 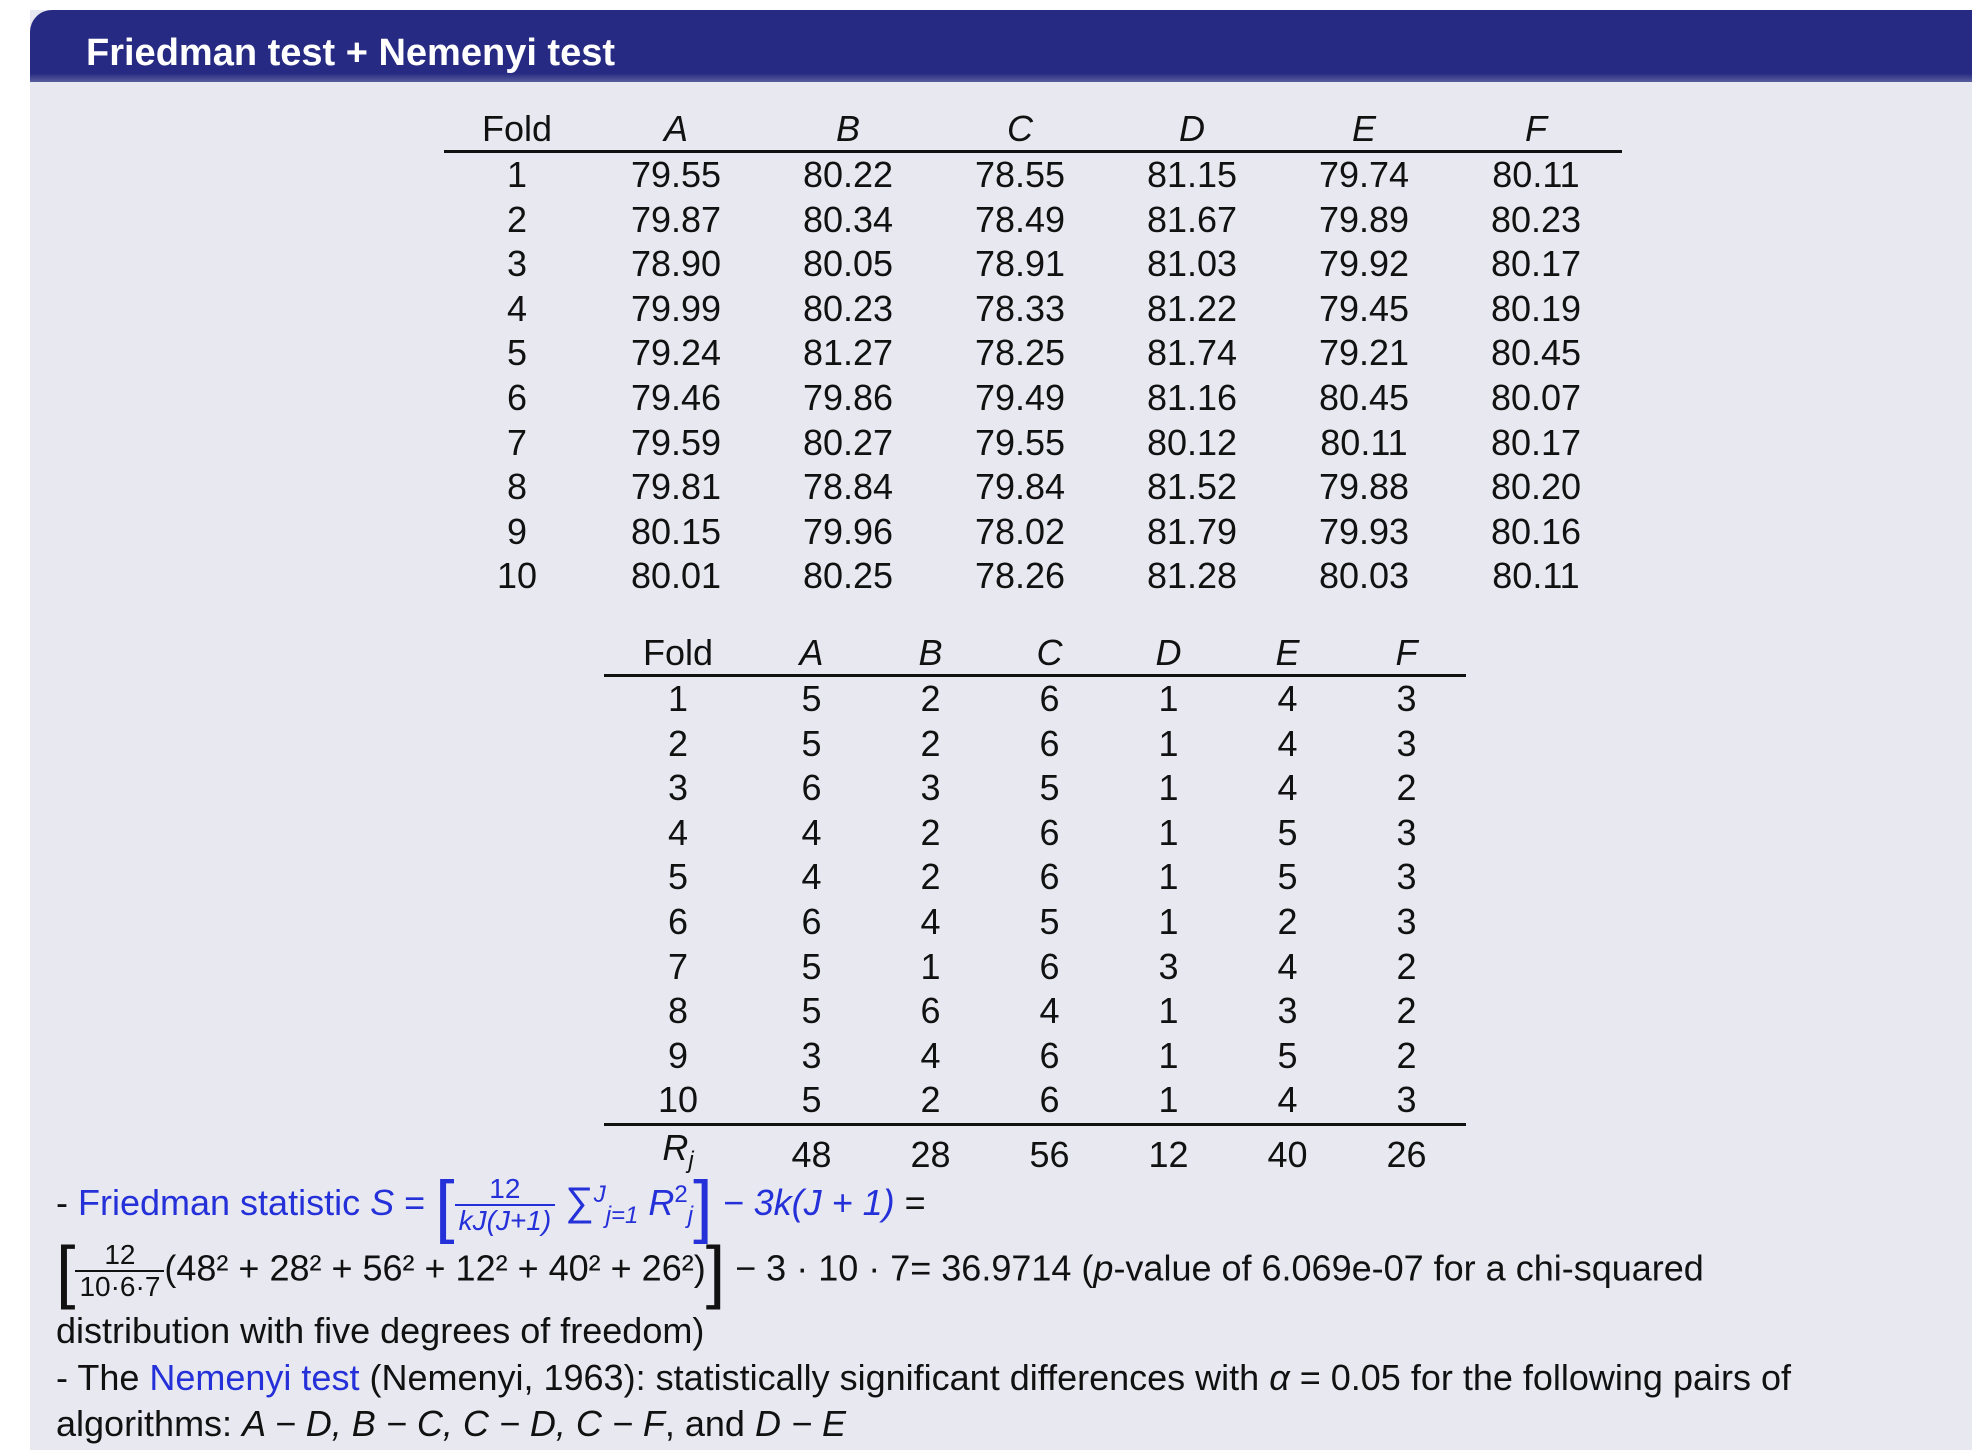 What do you see at coordinates (1035, 788) in the screenshot?
I see `table-row: 3 6 3 5 1 4 2` at bounding box center [1035, 788].